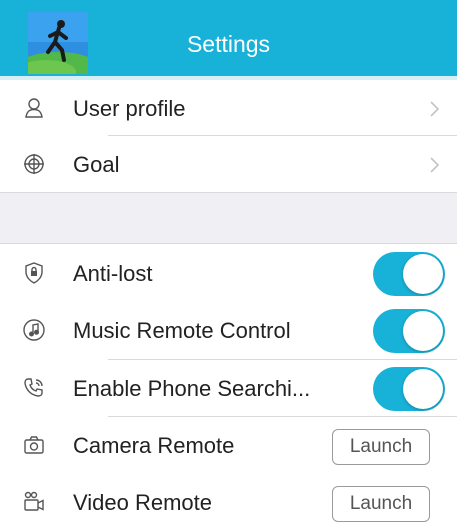 The height and width of the screenshot is (526, 457). What do you see at coordinates (228, 165) in the screenshot?
I see `goal-row: Goal` at bounding box center [228, 165].